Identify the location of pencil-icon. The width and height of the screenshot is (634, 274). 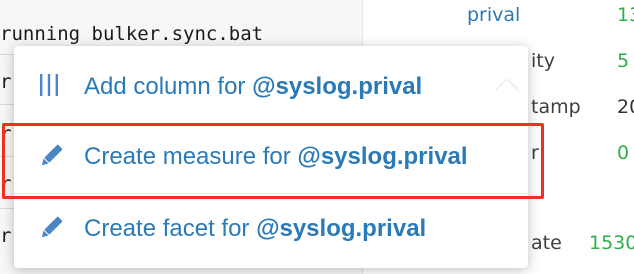
(50, 228).